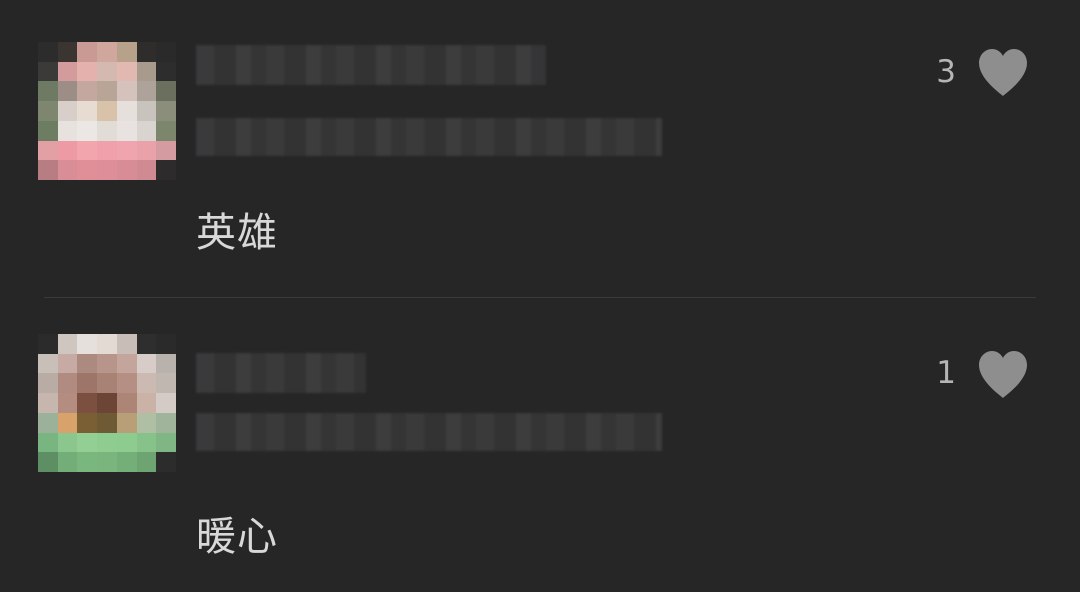 Image resolution: width=1080 pixels, height=592 pixels. What do you see at coordinates (237, 537) in the screenshot?
I see `comment-text: 暖心` at bounding box center [237, 537].